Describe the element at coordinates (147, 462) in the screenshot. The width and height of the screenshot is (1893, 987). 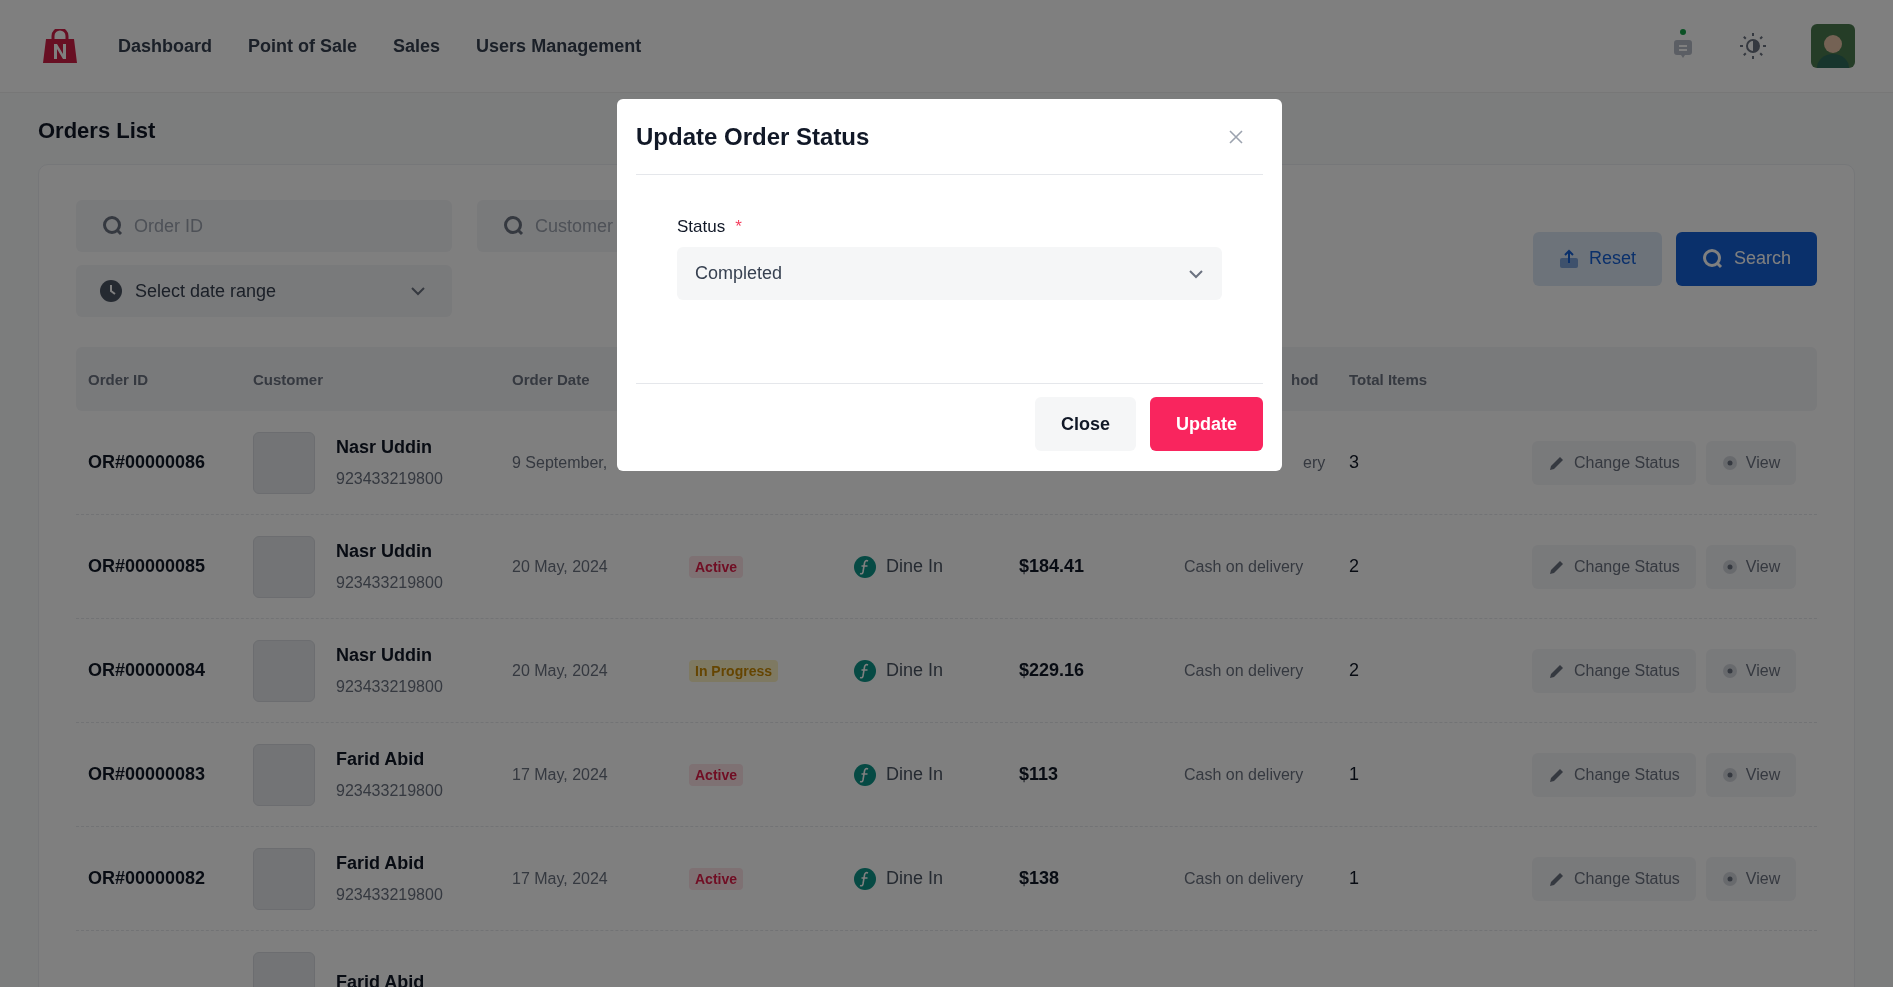
I see `order-id-cell-text: OR#00000086` at that location.